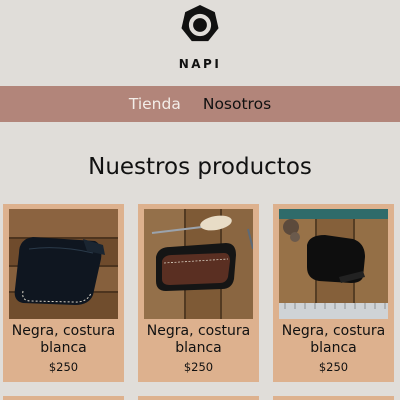 The width and height of the screenshot is (400, 400). Describe the element at coordinates (200, 104) in the screenshot. I see `main-nav: Tienda Nosotros` at that location.